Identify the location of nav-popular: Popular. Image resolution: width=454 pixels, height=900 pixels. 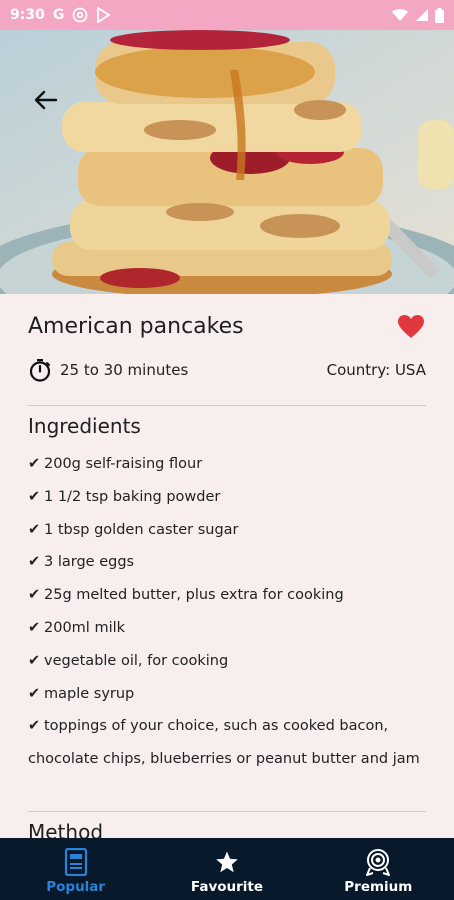
(75, 869).